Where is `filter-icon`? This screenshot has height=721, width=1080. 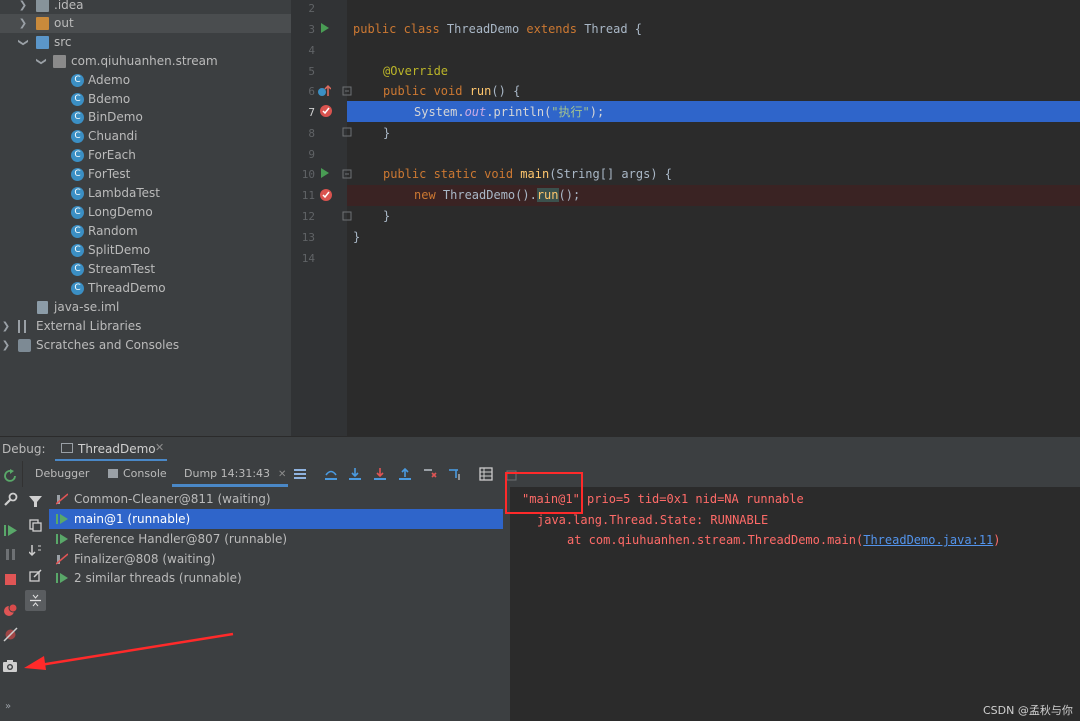
filter-icon is located at coordinates (35, 501).